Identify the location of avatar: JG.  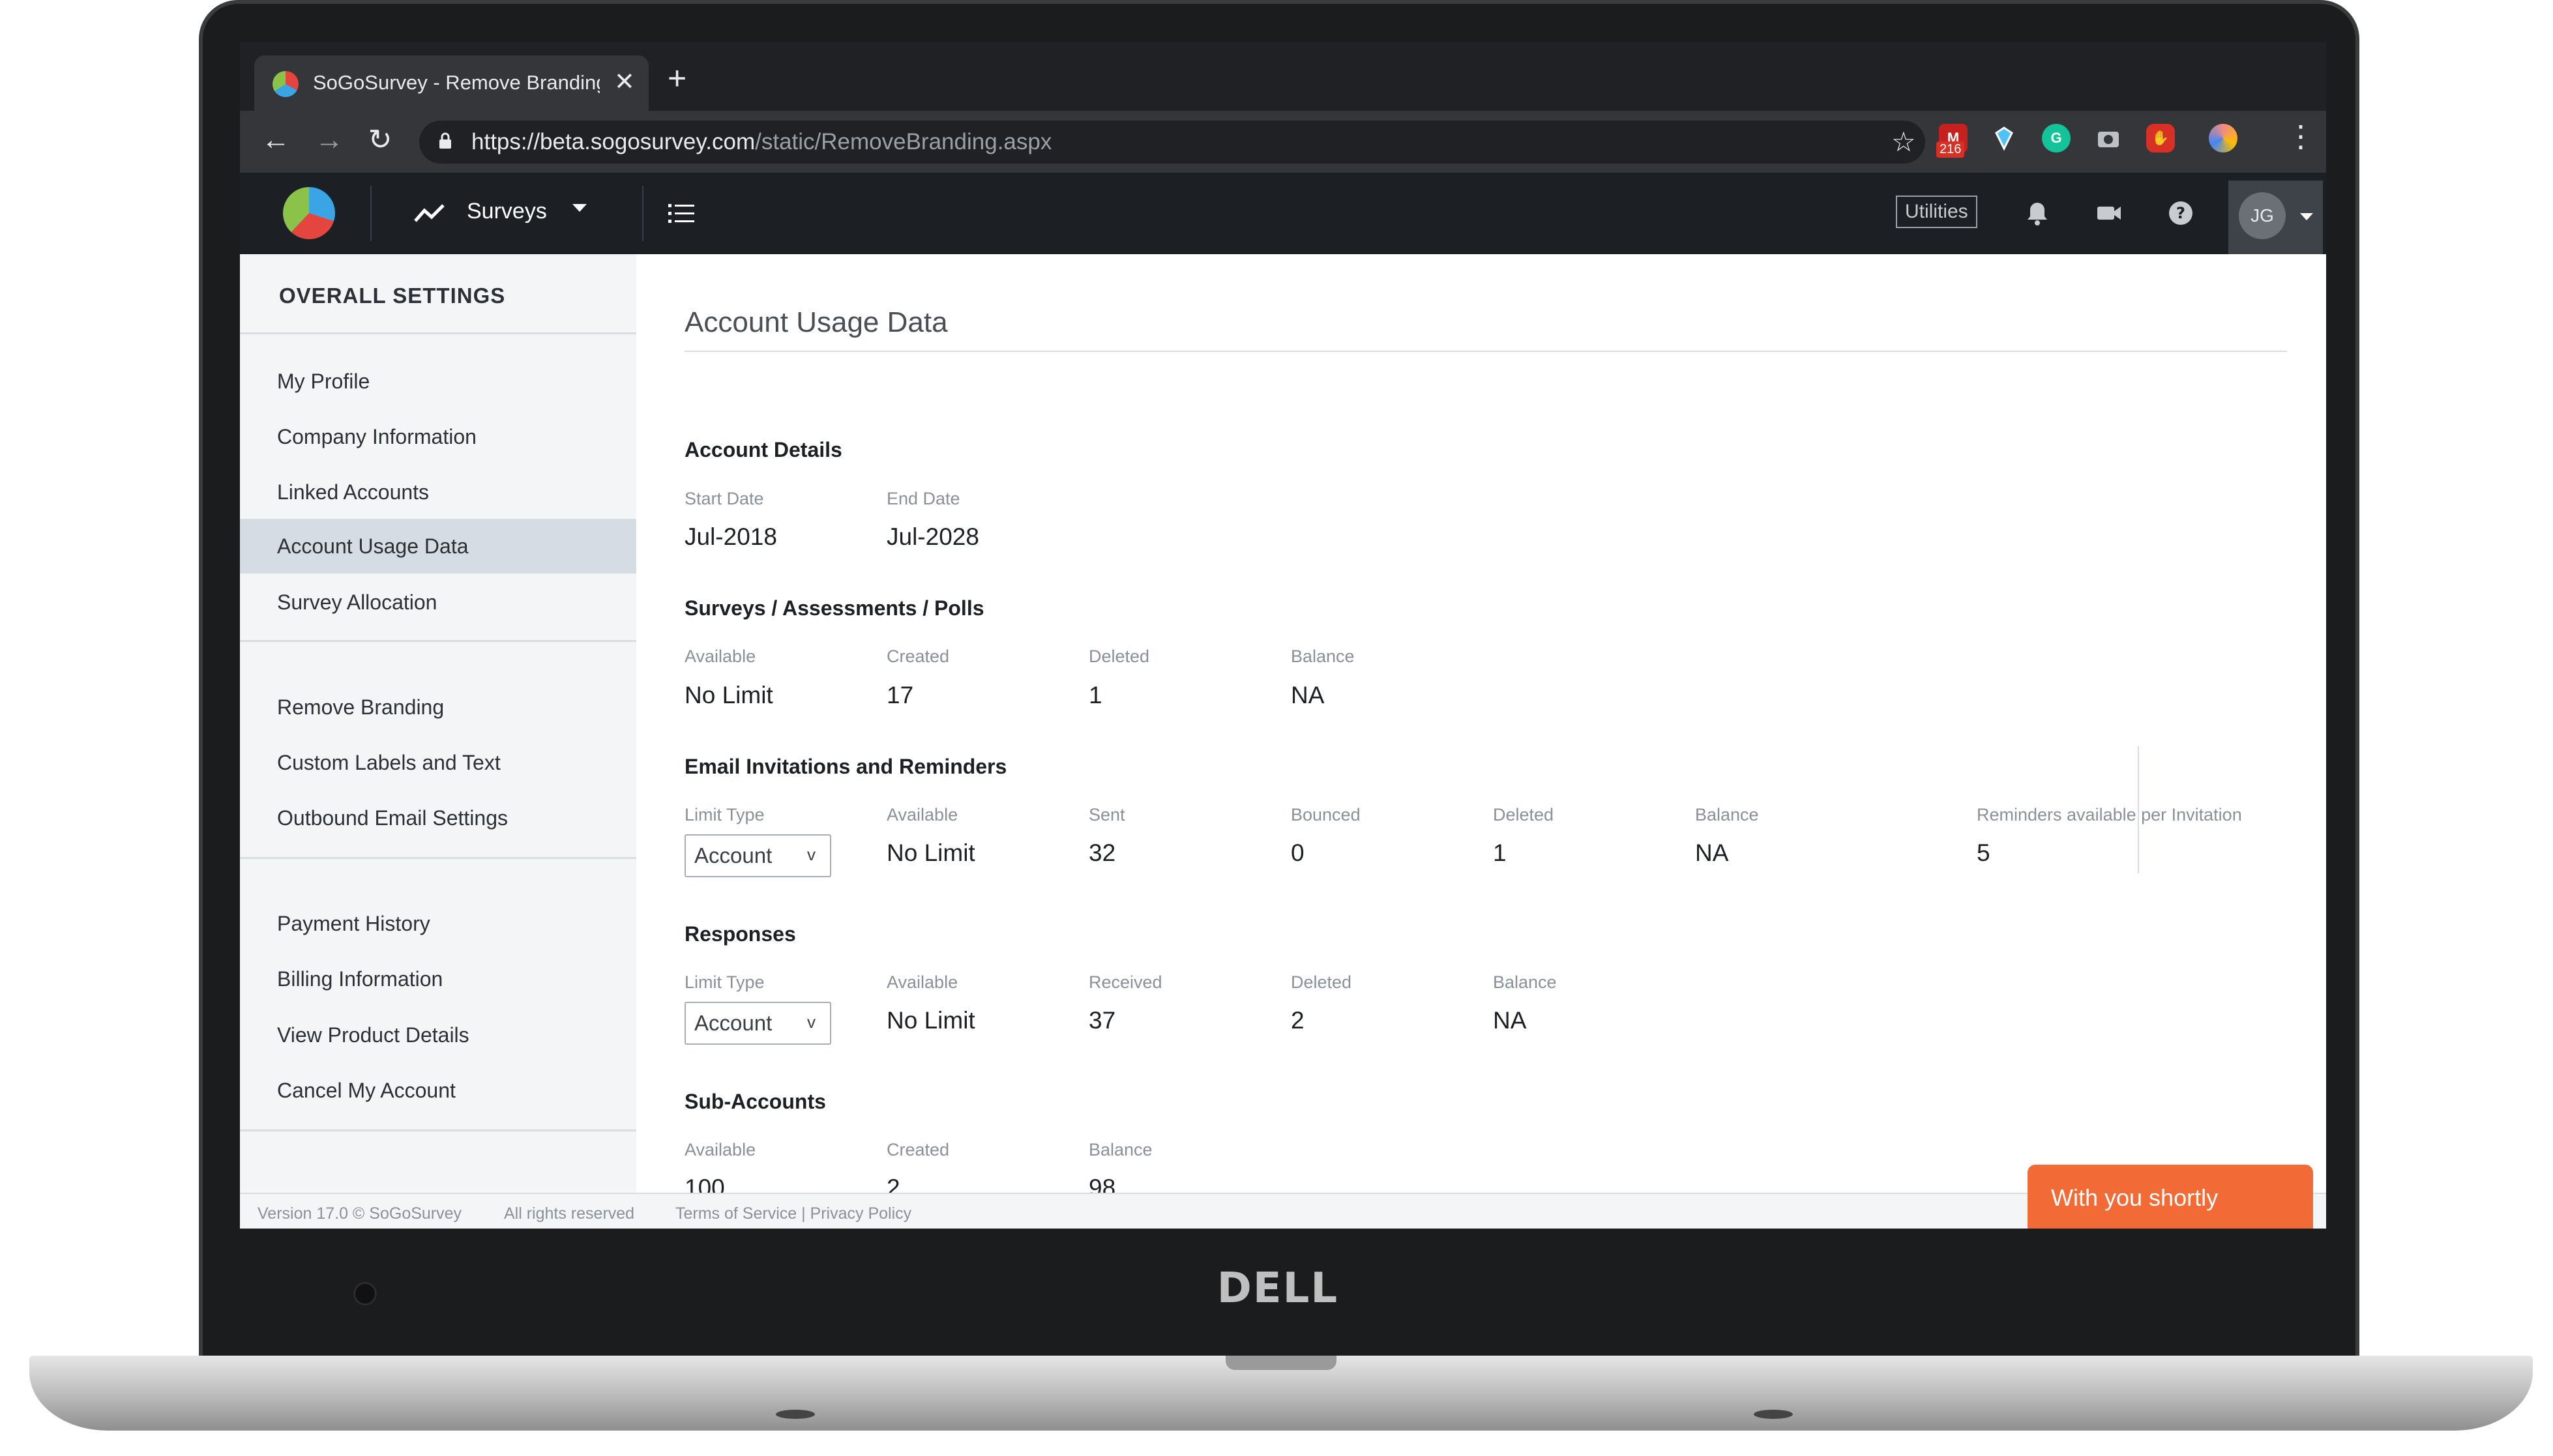
(2262, 216).